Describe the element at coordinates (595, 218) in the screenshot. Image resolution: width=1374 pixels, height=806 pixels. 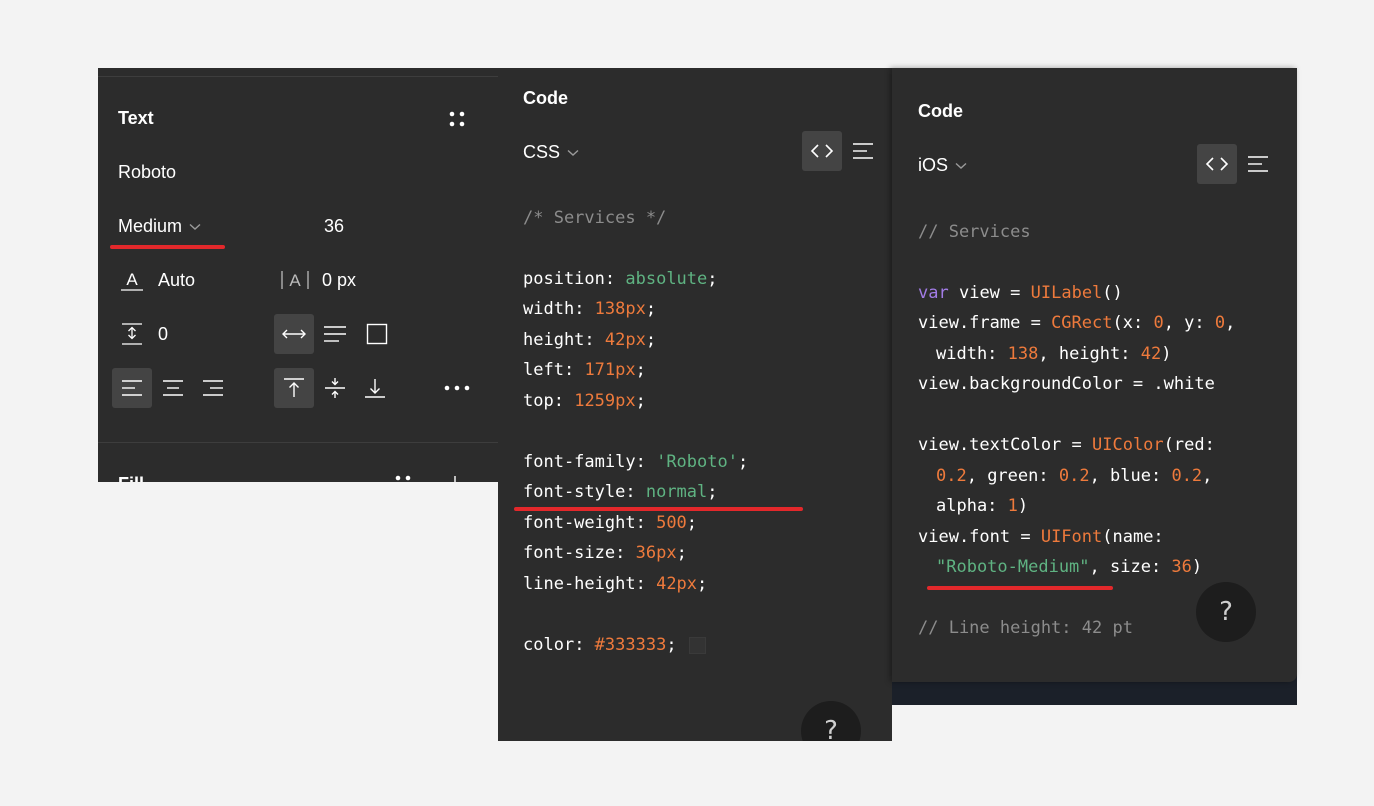
I see `code-comment: /* Services */` at that location.